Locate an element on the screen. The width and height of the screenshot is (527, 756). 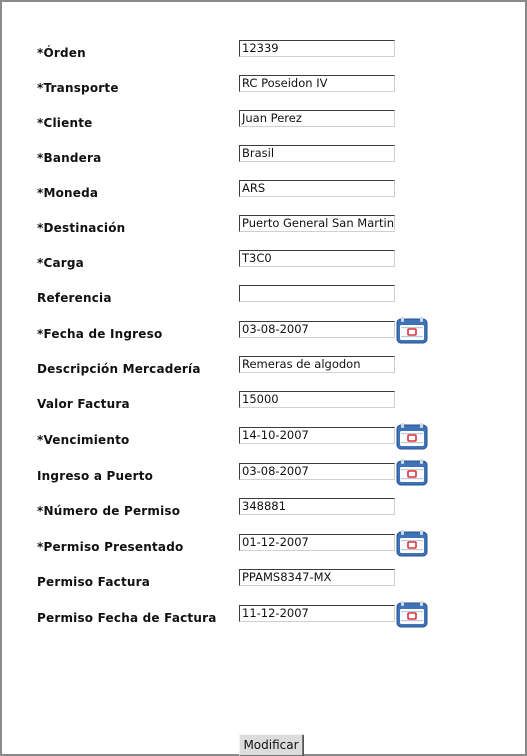
descripcion-mercaderia-input: Remeras de algodon is located at coordinates (317, 364).